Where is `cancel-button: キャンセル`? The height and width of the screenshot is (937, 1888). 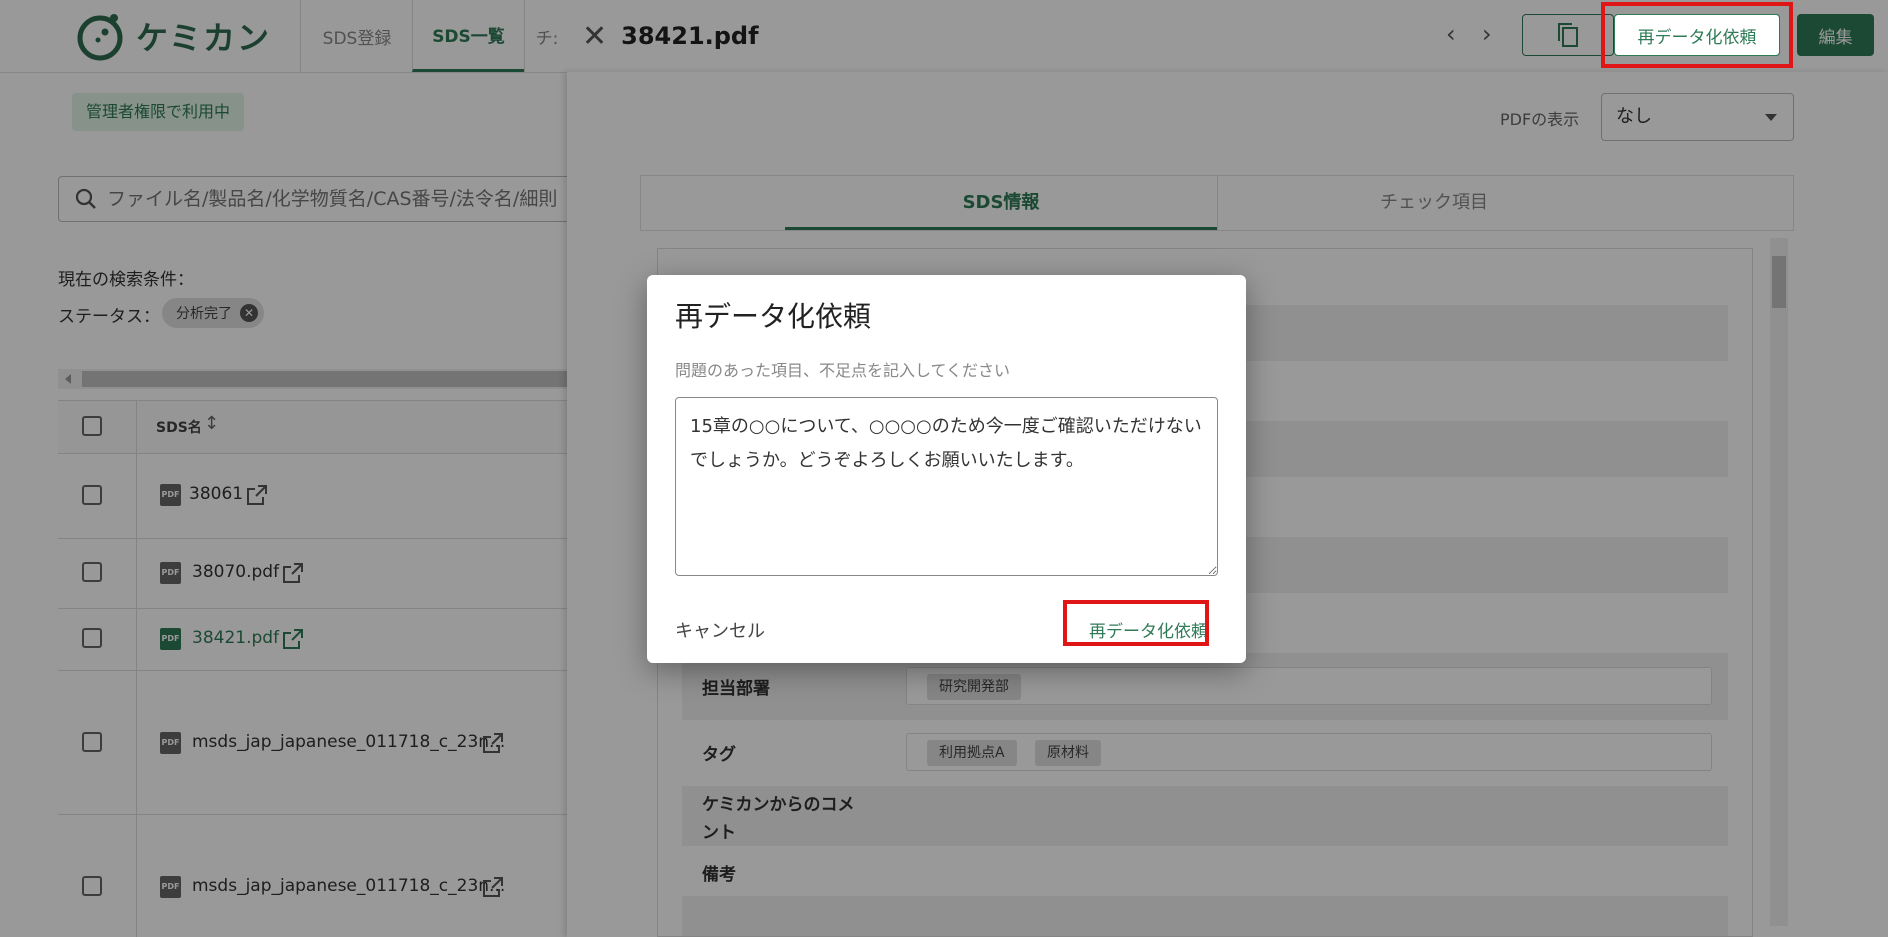 cancel-button: キャンセル is located at coordinates (720, 630).